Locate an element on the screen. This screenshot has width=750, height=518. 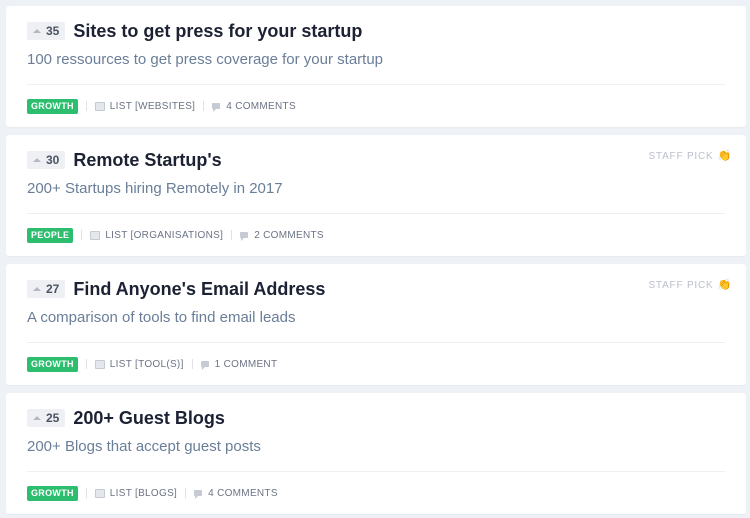
vote-count: 30 is located at coordinates (53, 160).